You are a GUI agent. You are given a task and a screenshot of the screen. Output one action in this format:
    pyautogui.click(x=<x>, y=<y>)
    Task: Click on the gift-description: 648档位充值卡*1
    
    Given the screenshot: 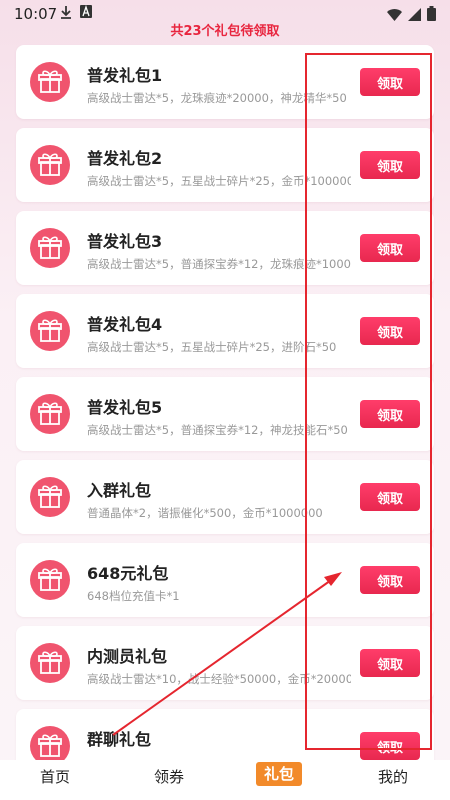 What is the action you would take?
    pyautogui.click(x=133, y=596)
    